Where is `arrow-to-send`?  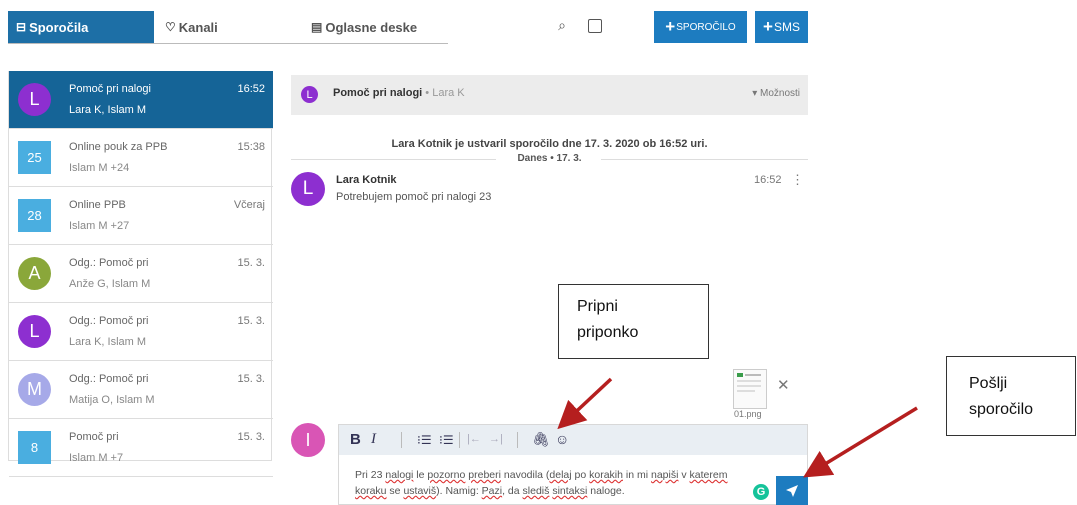
arrow-to-send is located at coordinates (860, 442).